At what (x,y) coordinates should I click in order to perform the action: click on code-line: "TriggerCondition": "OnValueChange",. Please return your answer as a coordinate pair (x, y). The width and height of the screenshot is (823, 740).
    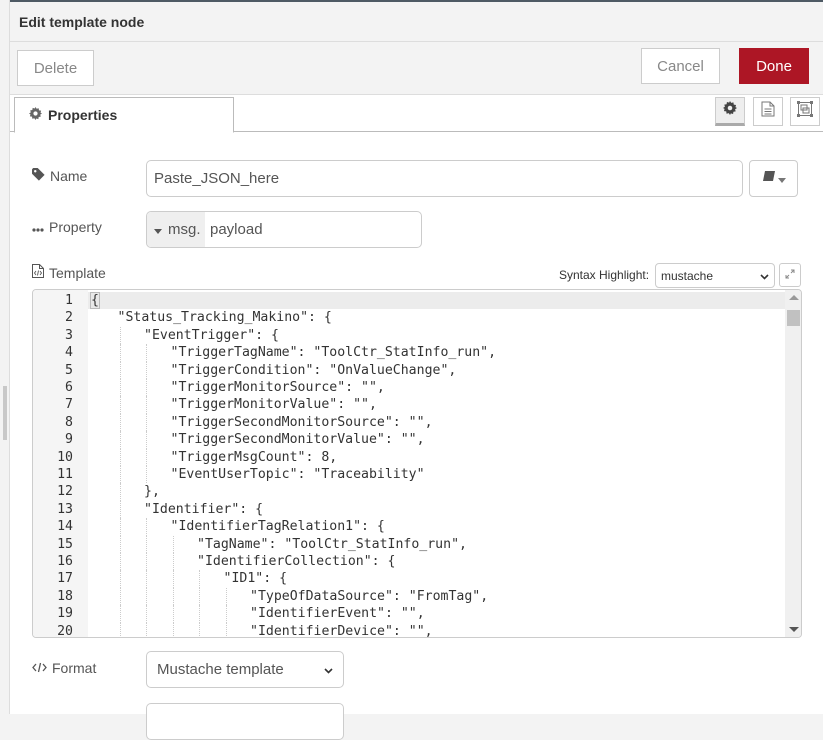
    Looking at the image, I should click on (313, 370).